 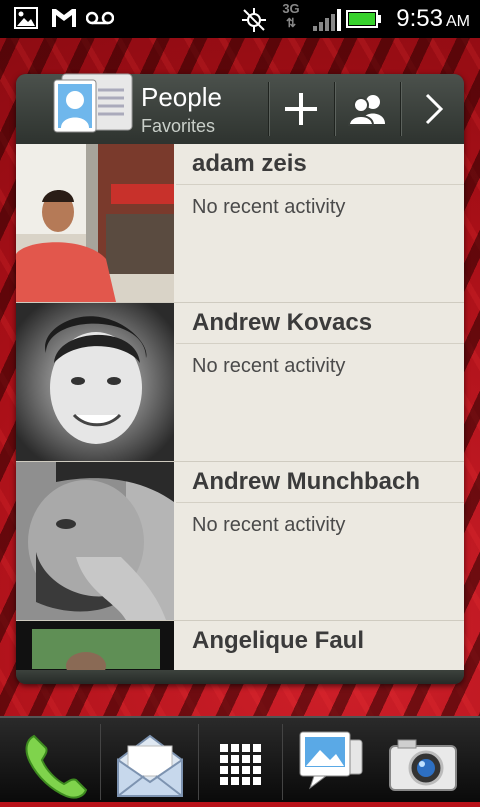 What do you see at coordinates (458, 21) in the screenshot?
I see `clock-ampm: AM` at bounding box center [458, 21].